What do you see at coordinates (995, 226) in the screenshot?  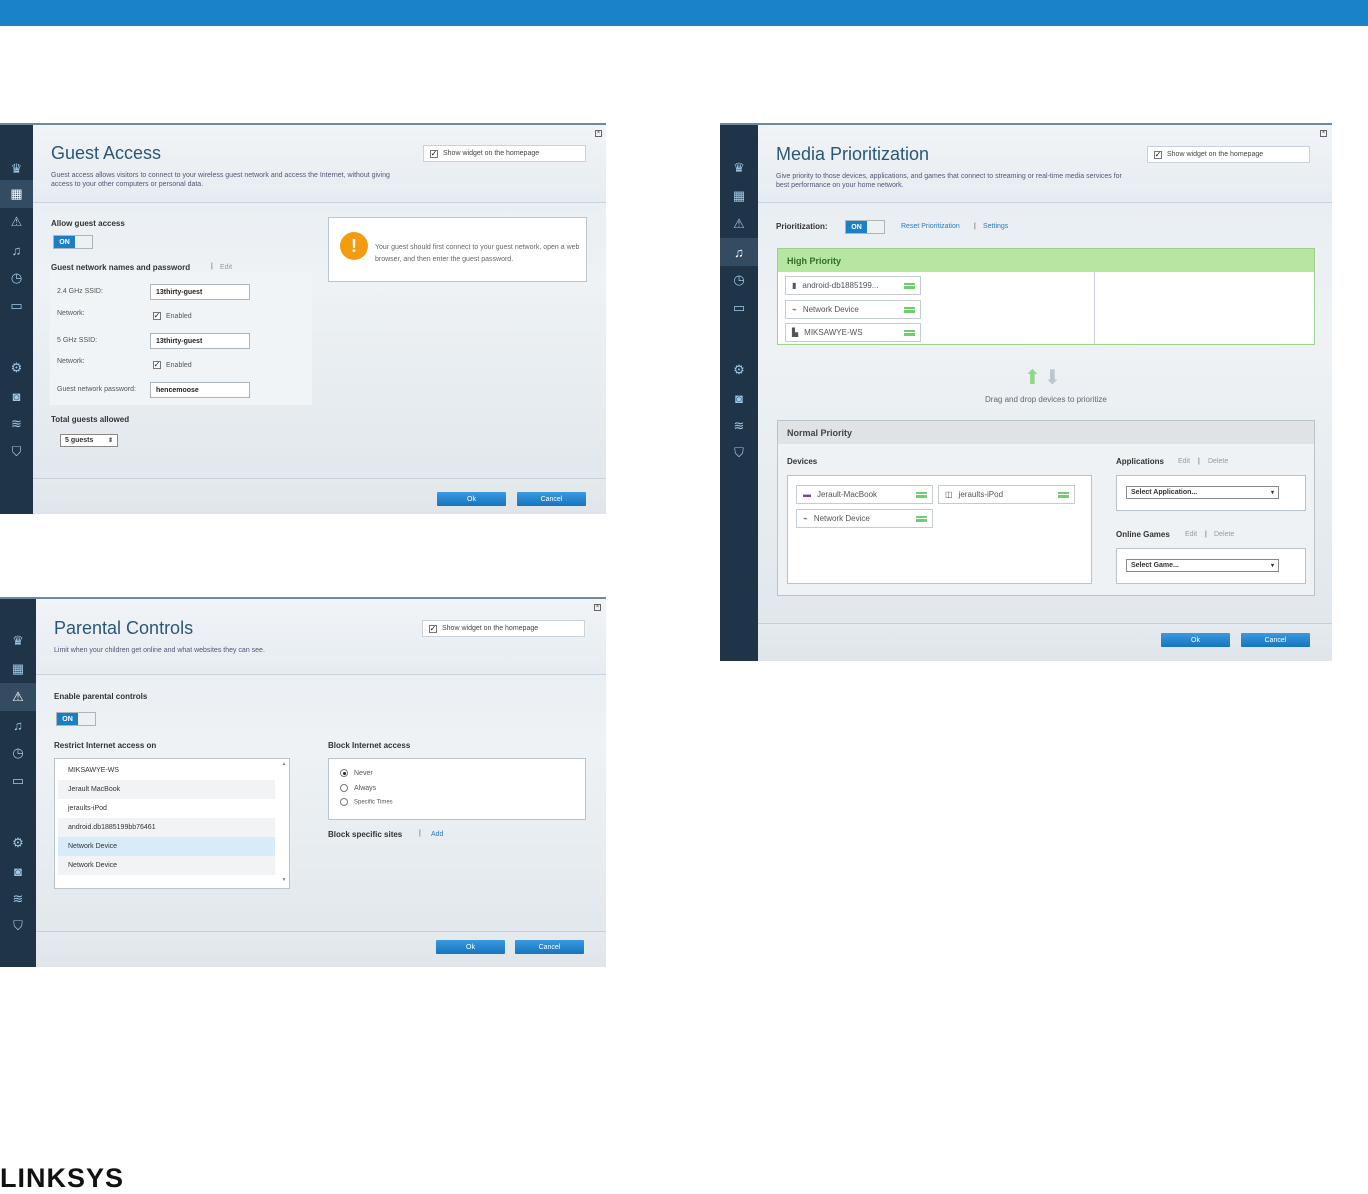 I see `settings-link: Settings` at bounding box center [995, 226].